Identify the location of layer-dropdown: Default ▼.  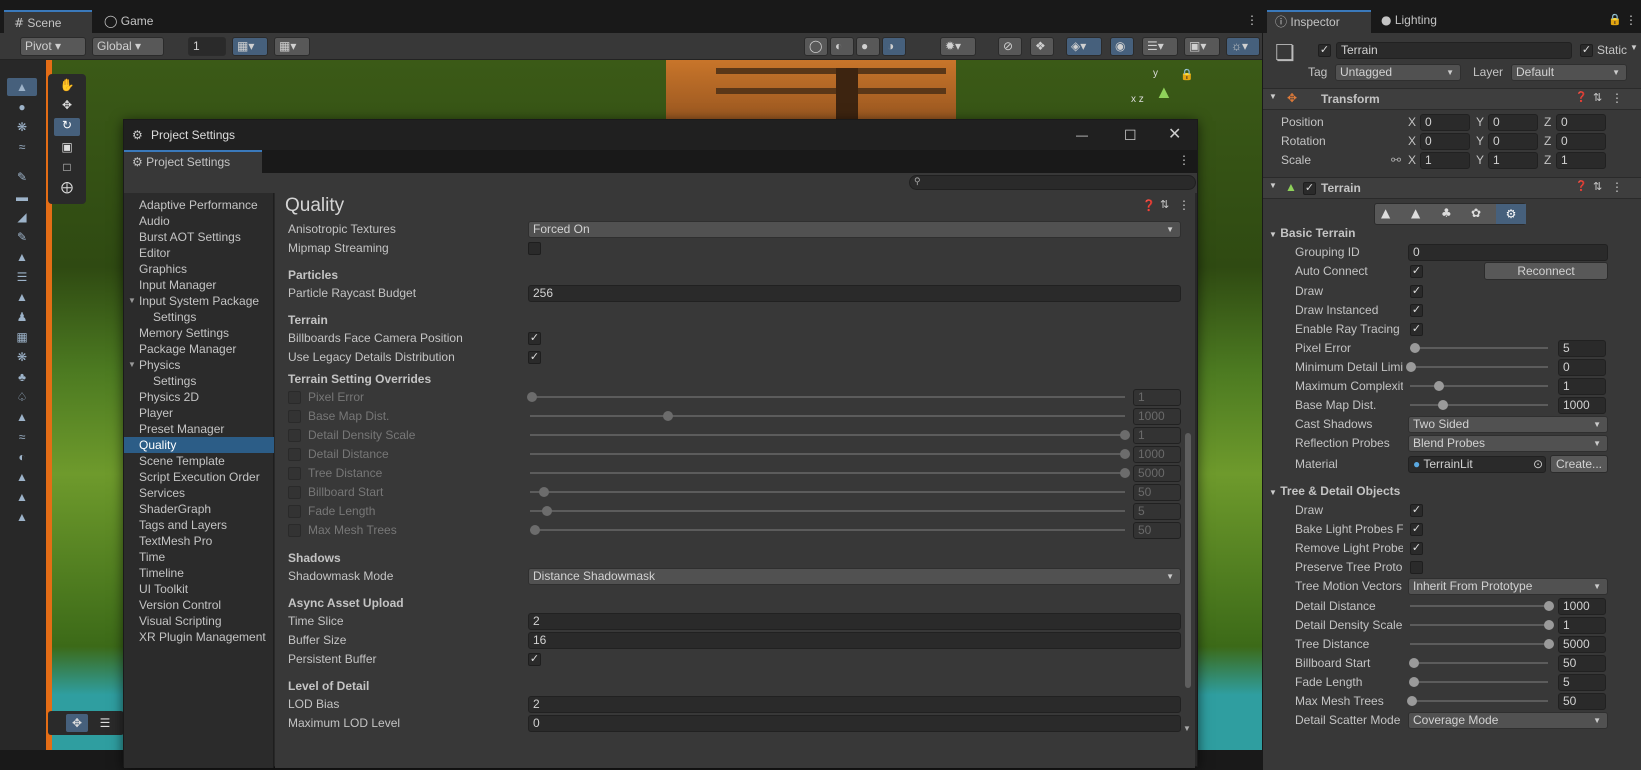
(1569, 72).